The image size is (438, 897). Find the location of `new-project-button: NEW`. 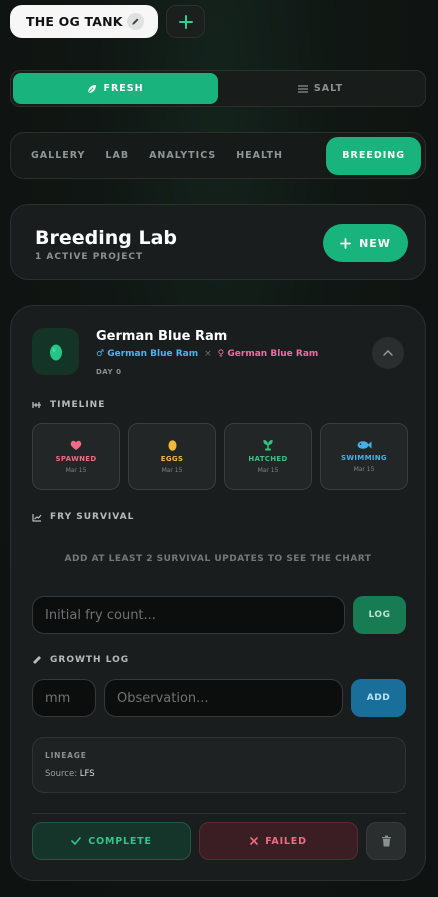

new-project-button: NEW is located at coordinates (365, 243).